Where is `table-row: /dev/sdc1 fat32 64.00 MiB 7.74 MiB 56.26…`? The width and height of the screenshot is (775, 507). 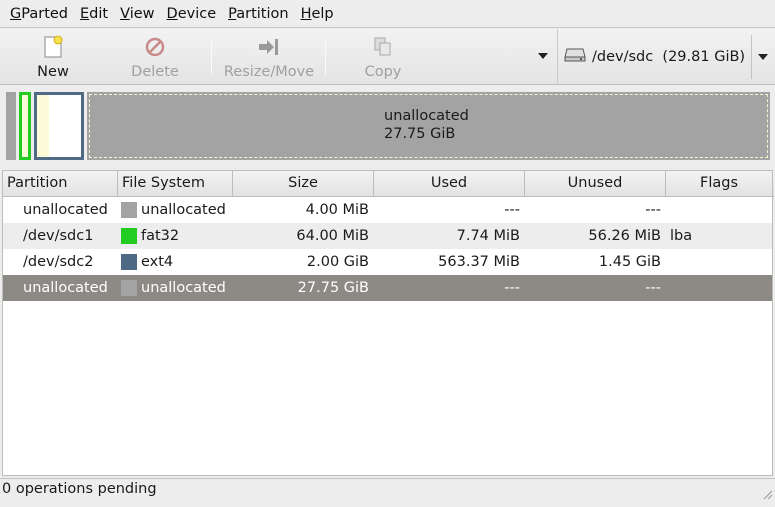
table-row: /dev/sdc1 fat32 64.00 MiB 7.74 MiB 56.26… is located at coordinates (387, 236).